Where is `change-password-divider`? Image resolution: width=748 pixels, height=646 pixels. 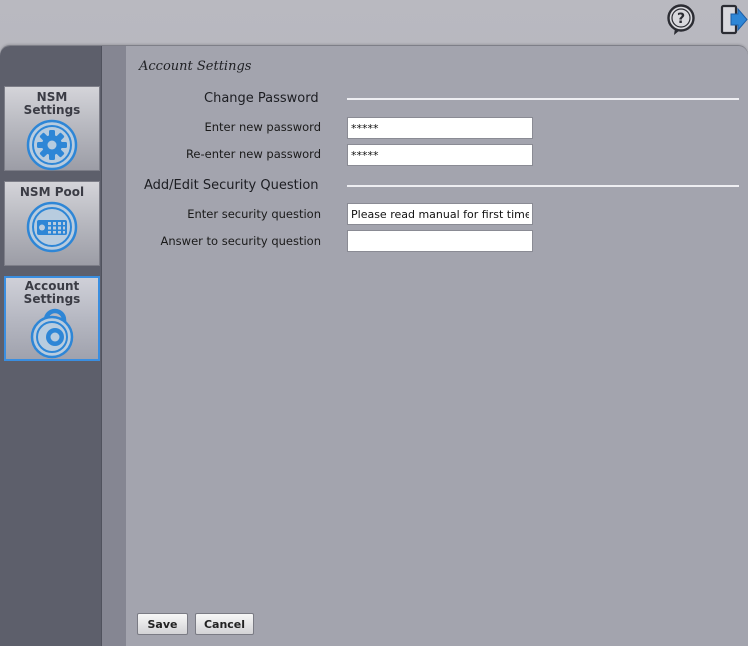
change-password-divider is located at coordinates (543, 99).